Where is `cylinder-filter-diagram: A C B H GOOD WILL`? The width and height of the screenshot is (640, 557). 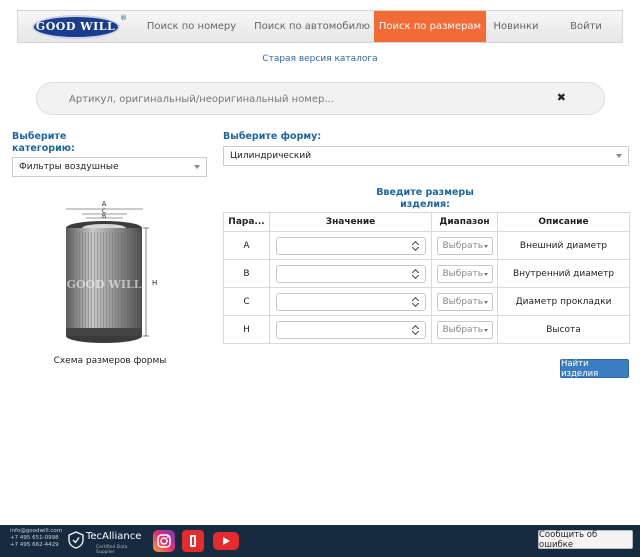 cylinder-filter-diagram: A C B H GOOD WILL is located at coordinates (111, 271).